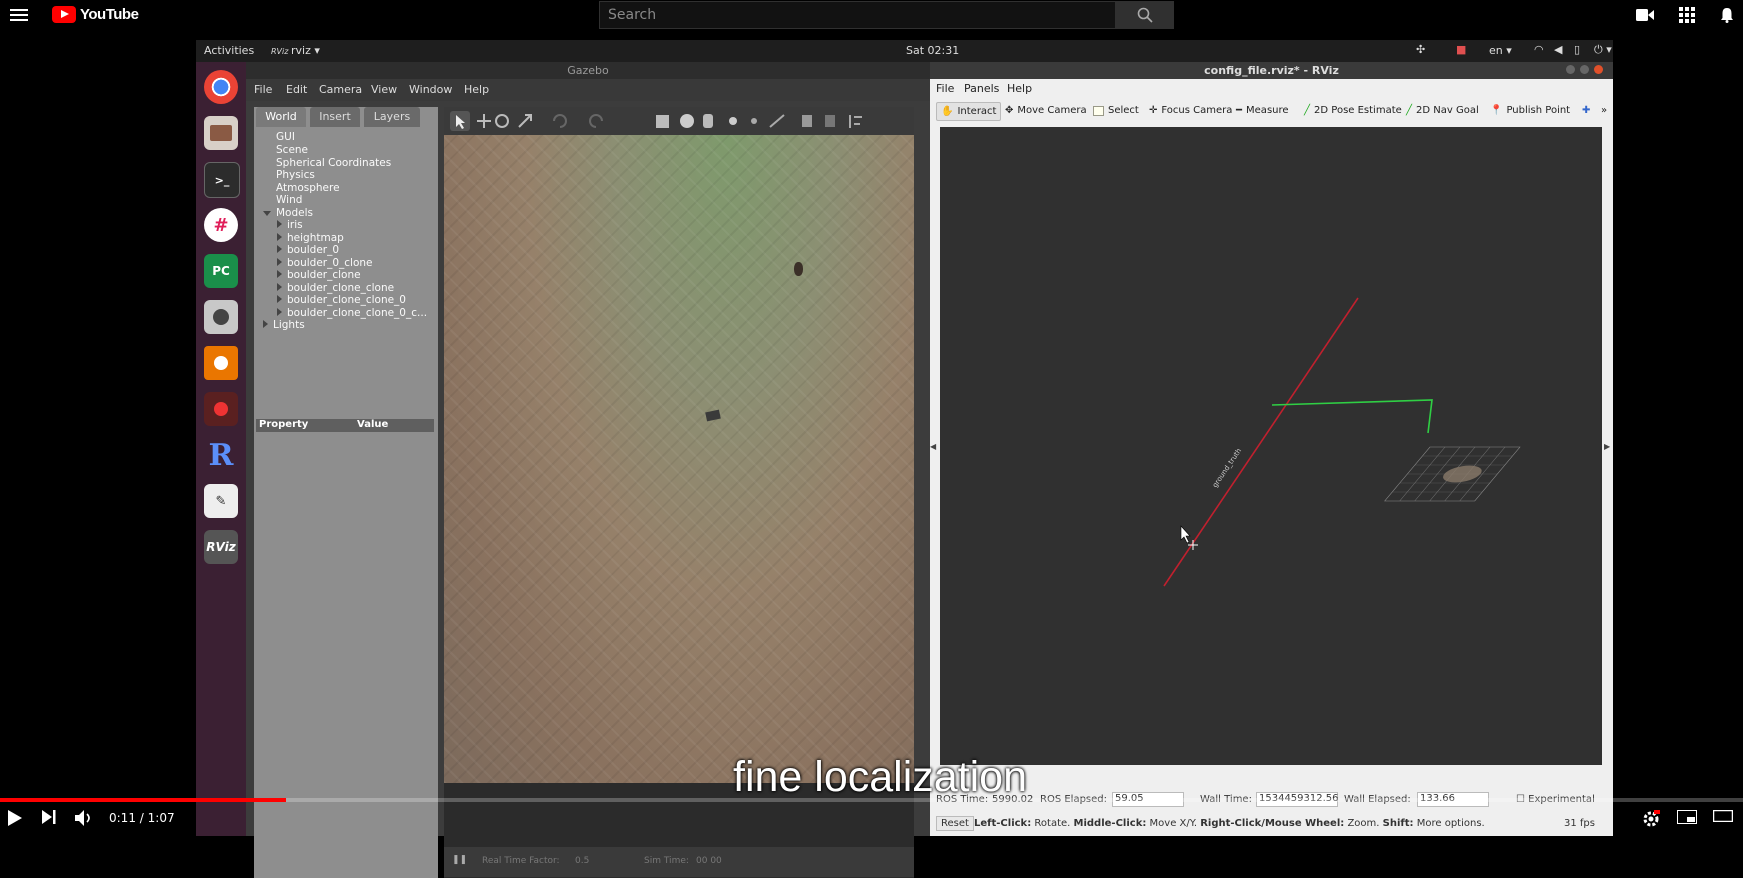 The image size is (1743, 878). Describe the element at coordinates (229, 50) in the screenshot. I see `activities-button: Activities` at that location.